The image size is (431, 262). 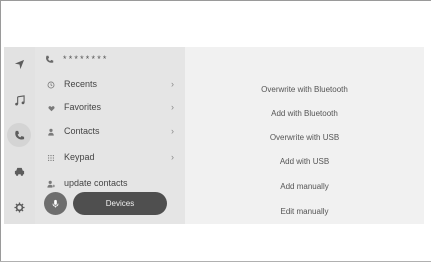 What do you see at coordinates (96, 183) in the screenshot?
I see `menu-item-label: update contacts` at bounding box center [96, 183].